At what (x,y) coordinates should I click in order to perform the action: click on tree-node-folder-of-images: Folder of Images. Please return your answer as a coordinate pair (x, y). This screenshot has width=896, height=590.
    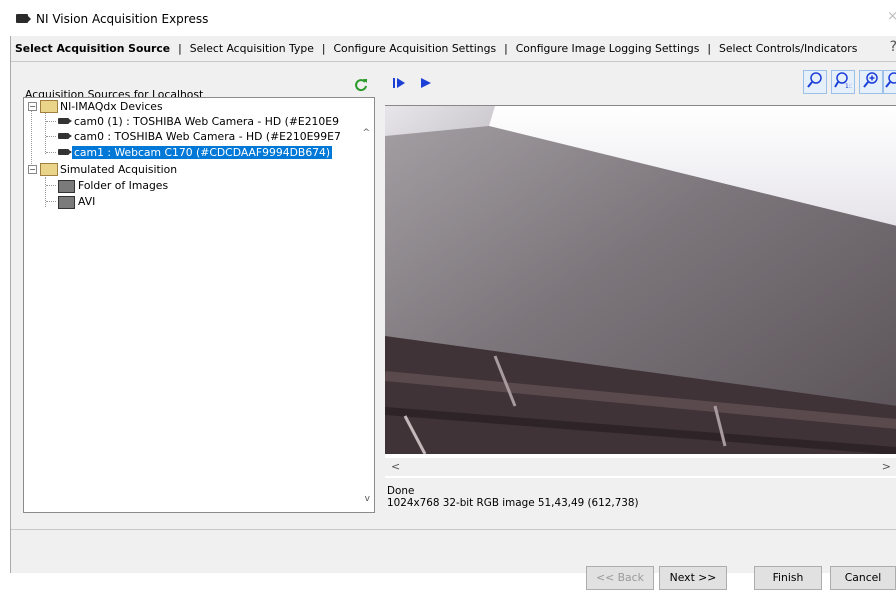
    Looking at the image, I should click on (107, 185).